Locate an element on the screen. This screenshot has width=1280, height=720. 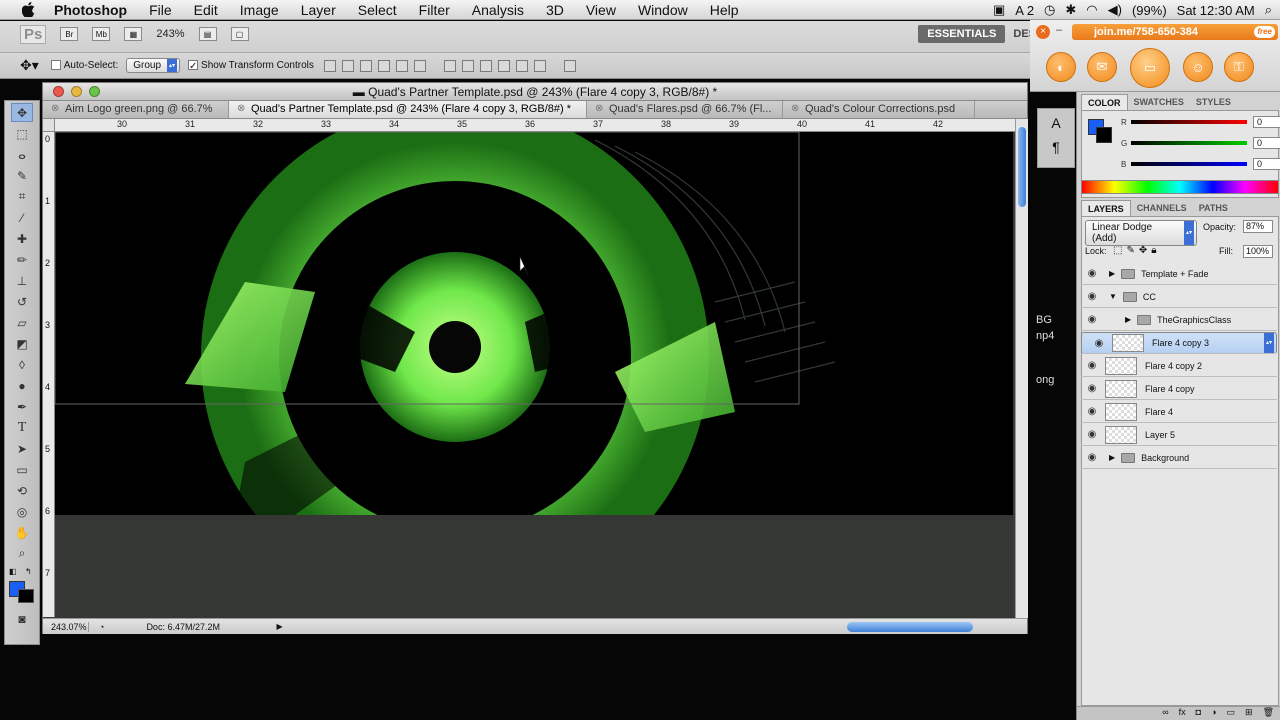
menu-layer: Layer is located at coordinates (317, 10).